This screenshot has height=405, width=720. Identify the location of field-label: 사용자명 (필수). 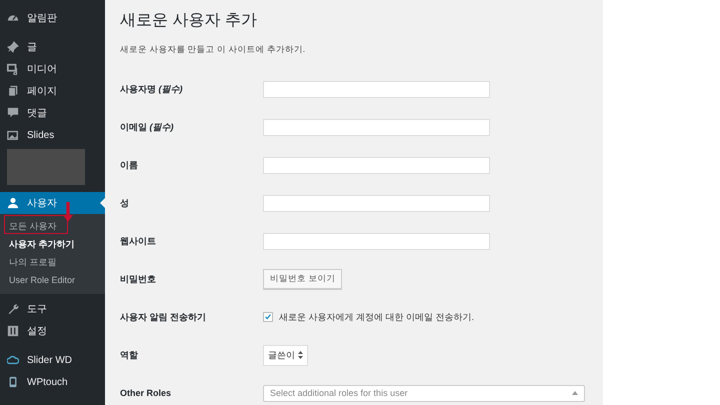
(152, 89).